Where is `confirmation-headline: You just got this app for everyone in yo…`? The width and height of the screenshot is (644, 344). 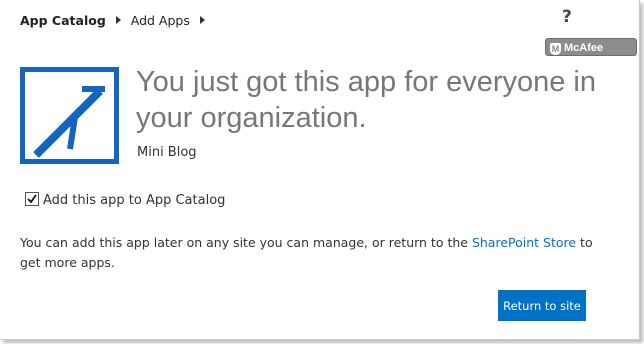 confirmation-headline: You just got this app for everyone in yo… is located at coordinates (366, 100).